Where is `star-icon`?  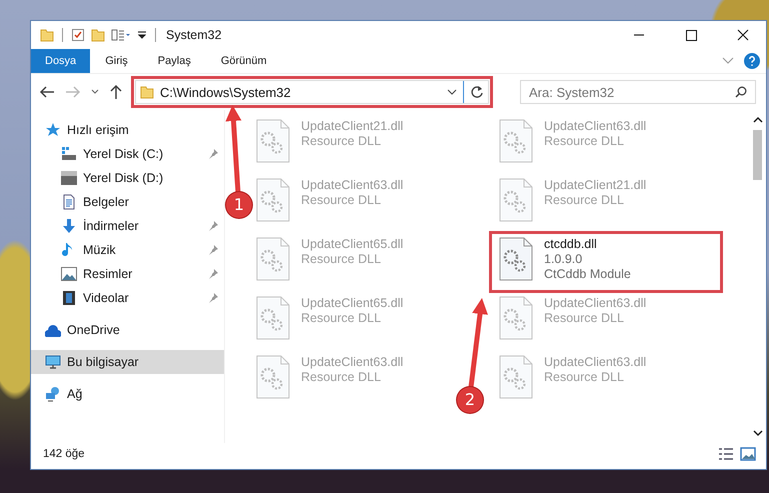
star-icon is located at coordinates (53, 130).